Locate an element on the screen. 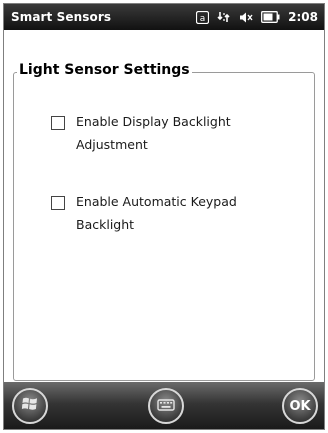 Image resolution: width=328 pixels, height=433 pixels. keypad-backlight-option: Enable Automatic Keypad Backlight is located at coordinates (158, 214).